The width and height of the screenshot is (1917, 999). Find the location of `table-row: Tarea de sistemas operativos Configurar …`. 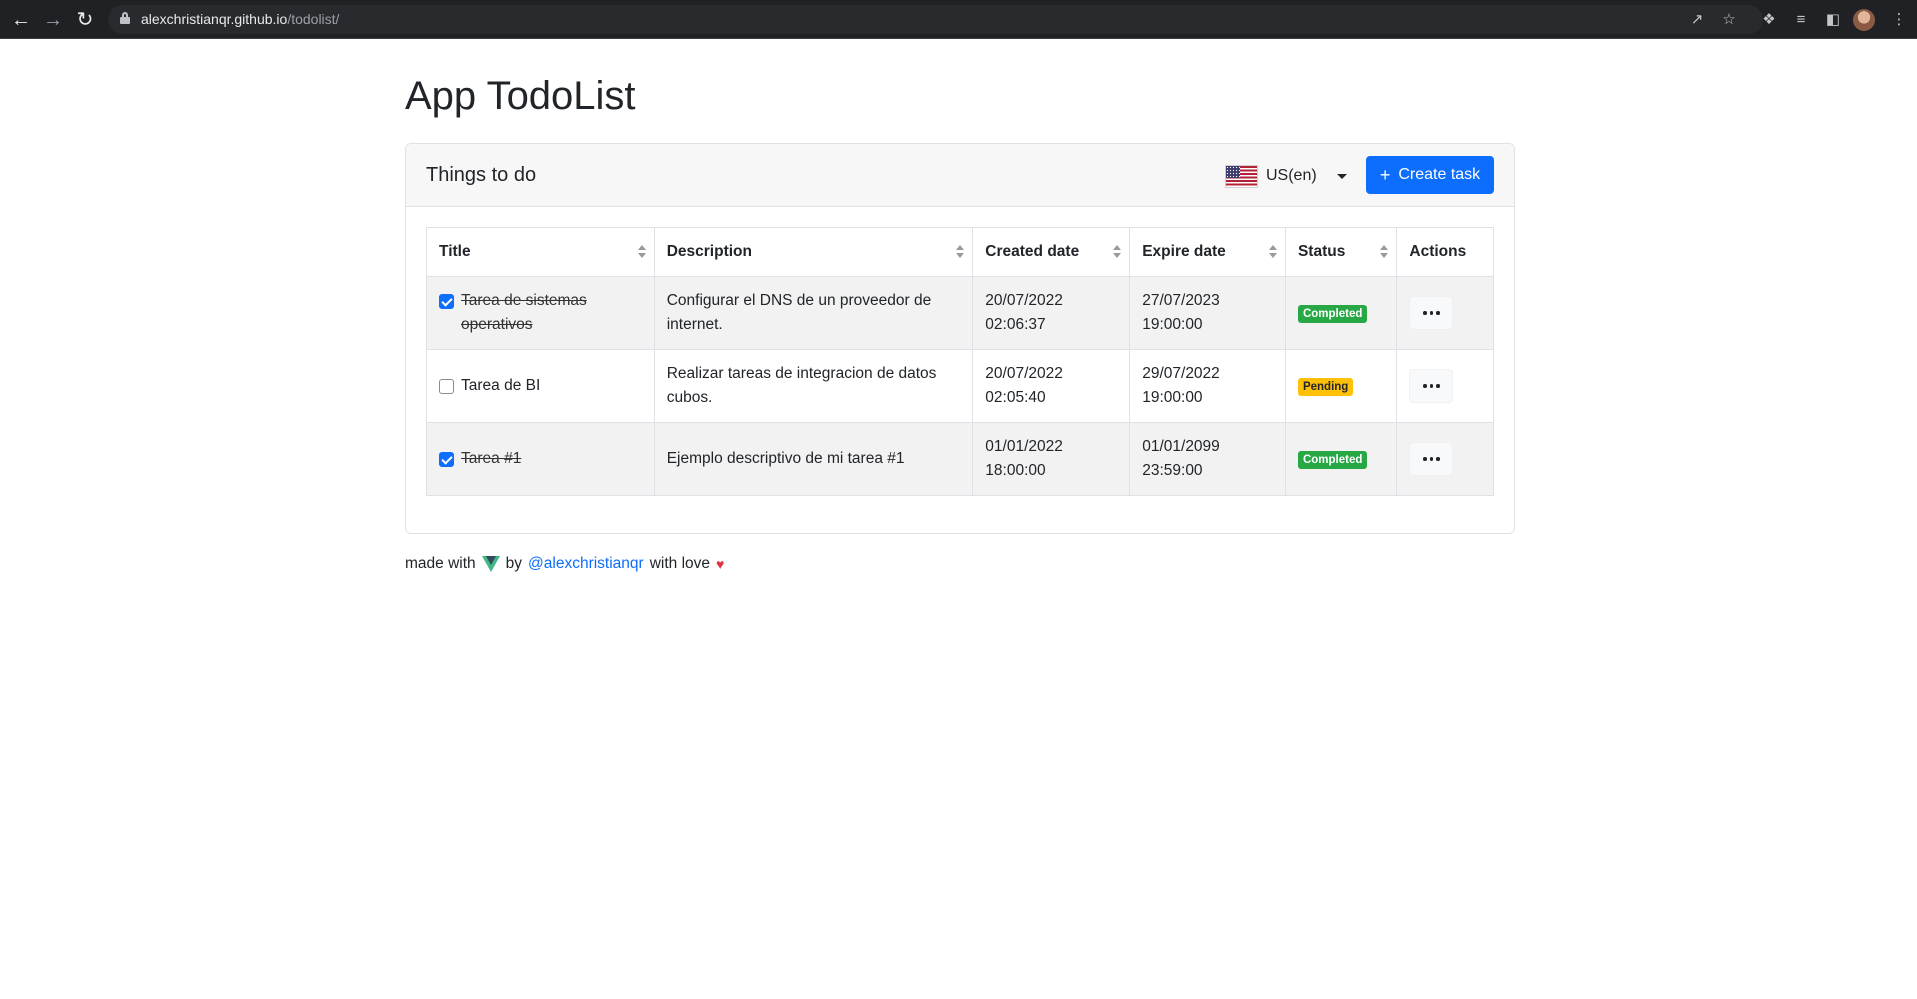

table-row: Tarea de sistemas operativos Configurar … is located at coordinates (960, 313).